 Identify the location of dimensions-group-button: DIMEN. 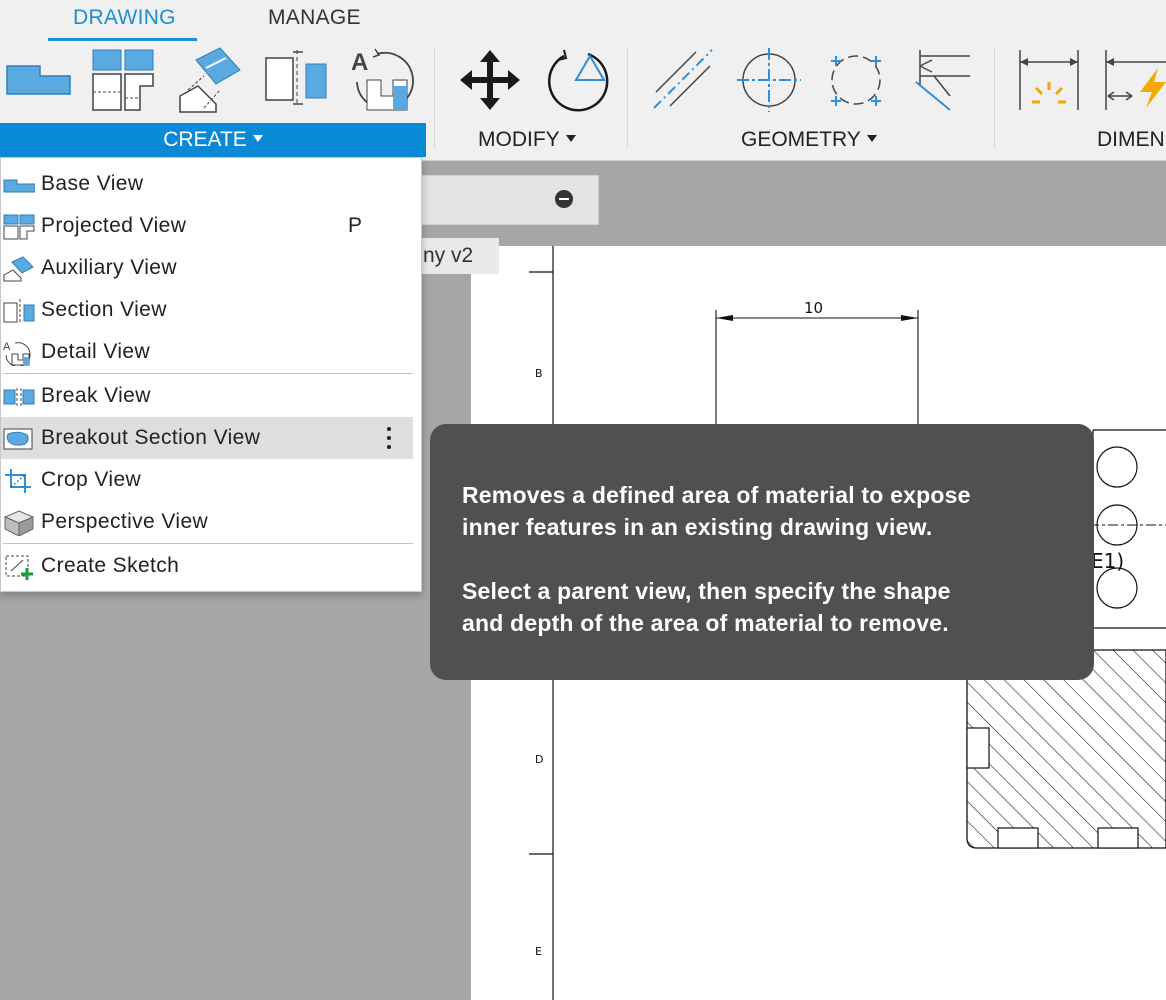
(1131, 140).